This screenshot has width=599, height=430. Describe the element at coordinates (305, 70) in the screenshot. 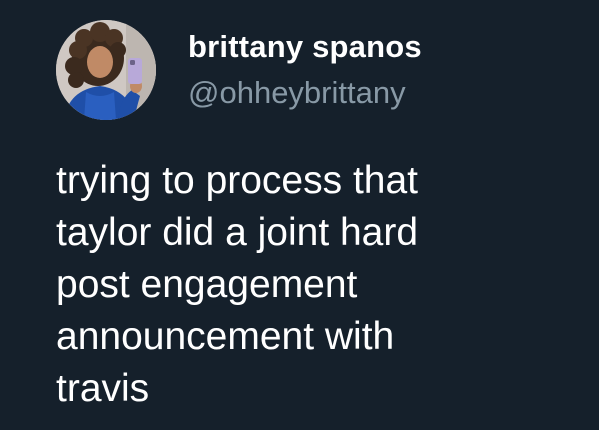

I see `author-info: brittany spanos @ohheybrittany` at that location.